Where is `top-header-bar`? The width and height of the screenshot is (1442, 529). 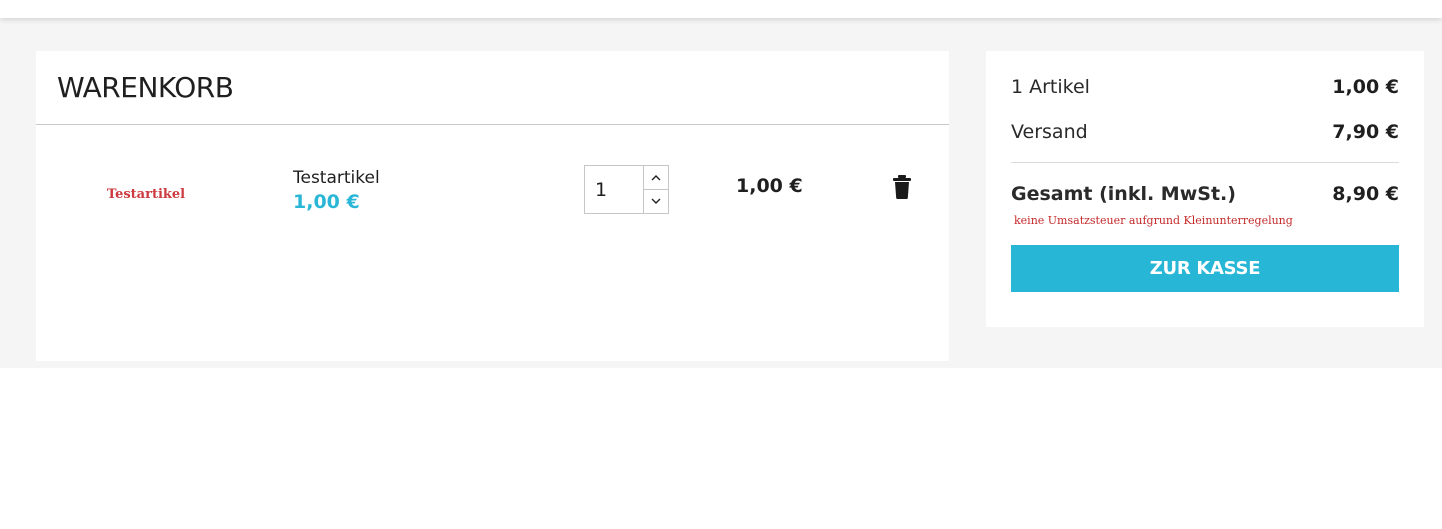
top-header-bar is located at coordinates (721, 9).